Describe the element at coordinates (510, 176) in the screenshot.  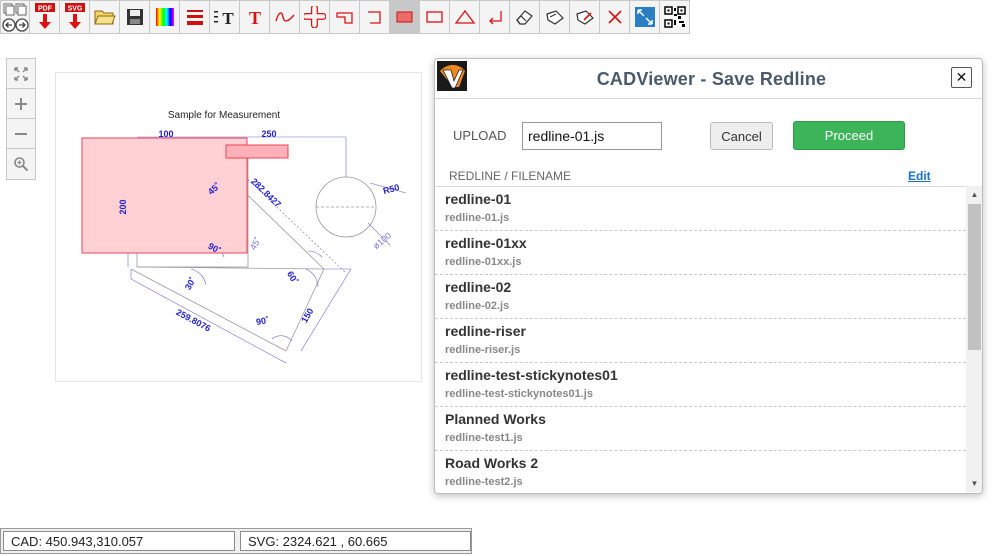
I see `list-column-header: REDLINE / FILENAME` at that location.